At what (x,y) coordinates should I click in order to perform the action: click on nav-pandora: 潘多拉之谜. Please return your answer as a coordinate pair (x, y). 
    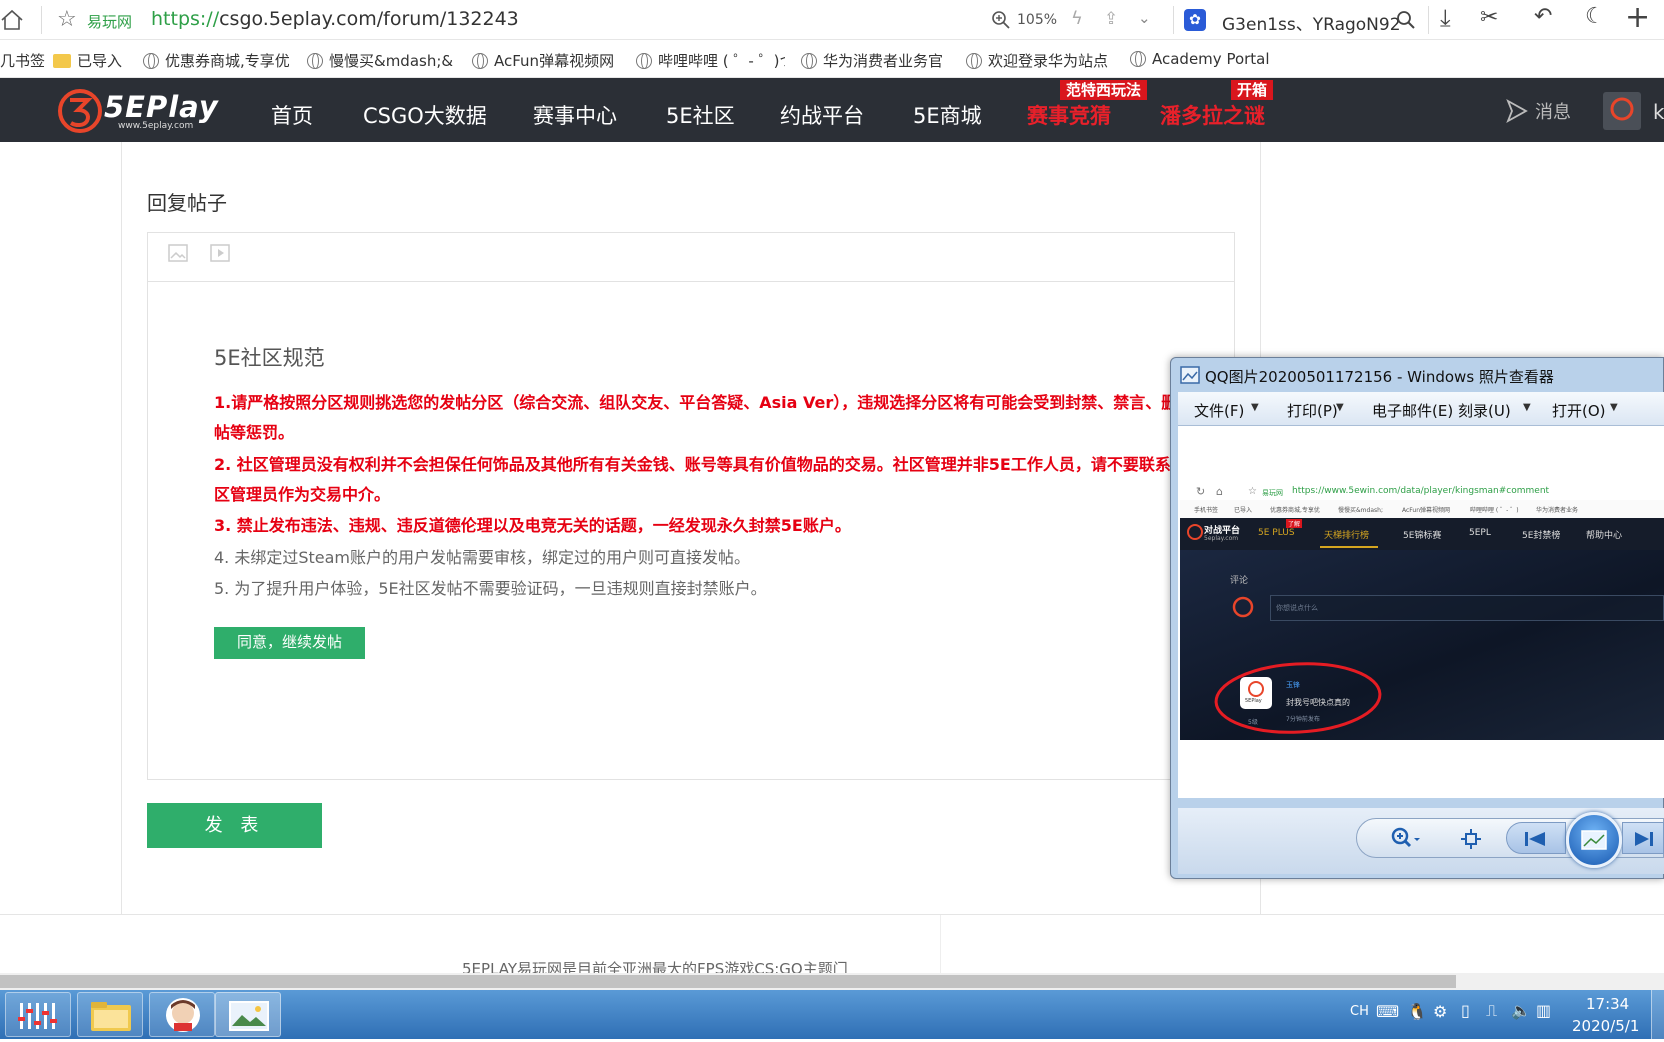
    Looking at the image, I should click on (1212, 115).